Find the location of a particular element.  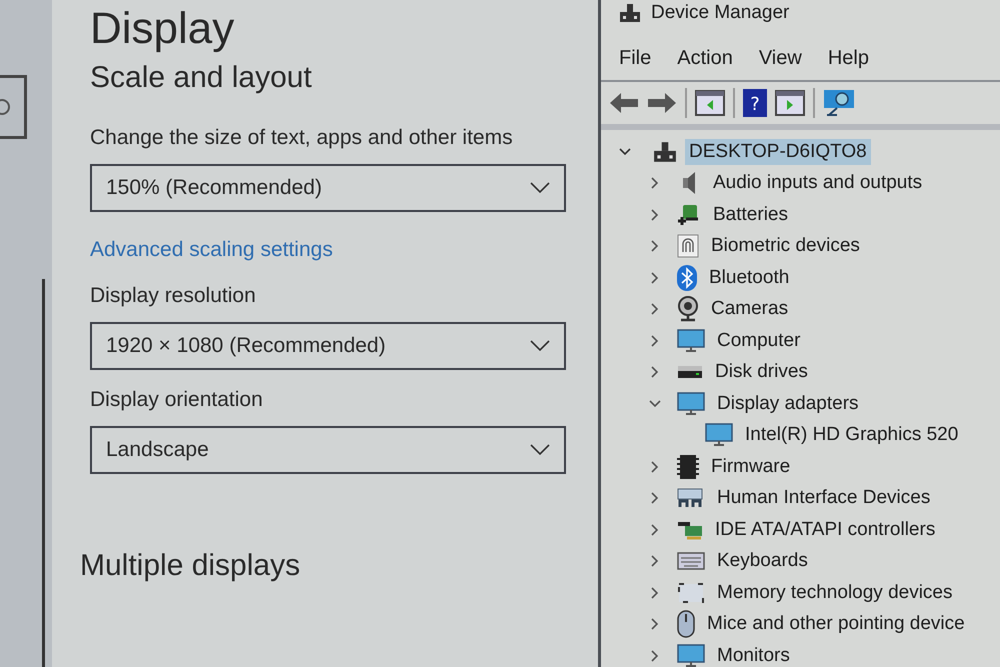

field-label: Display resolution is located at coordinates (173, 296).